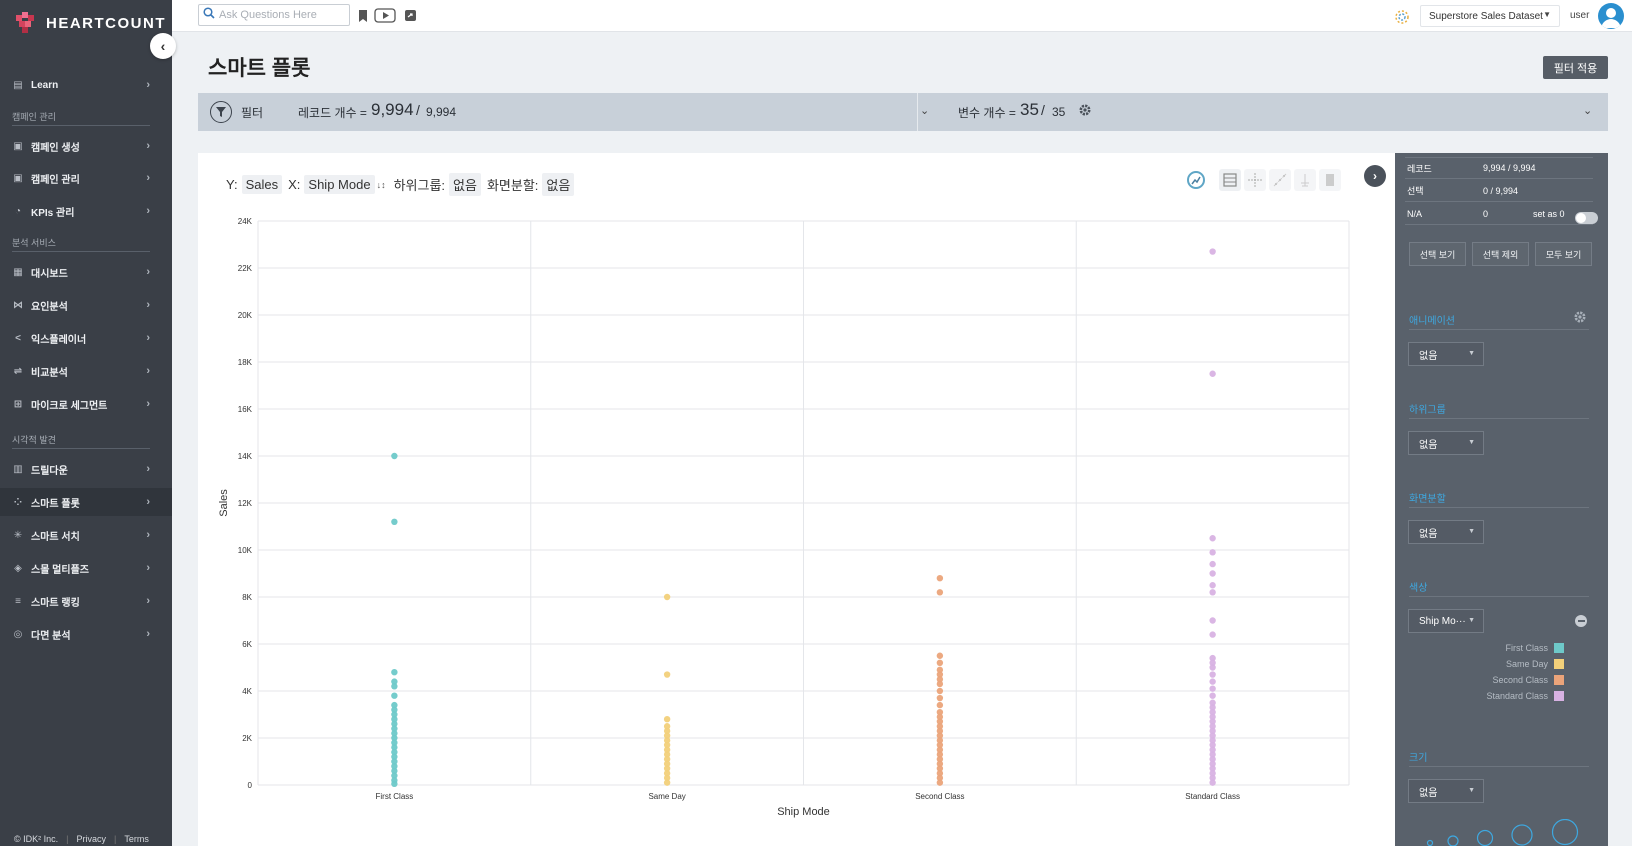 The width and height of the screenshot is (1632, 846). Describe the element at coordinates (86, 305) in the screenshot. I see `sidebar-item-factor-analysis: ⋈ 요인분석 ›` at that location.